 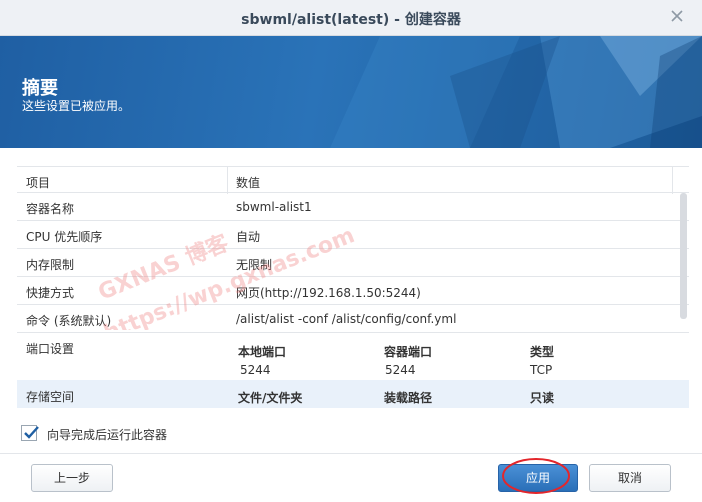 What do you see at coordinates (50, 293) in the screenshot?
I see `row-key: 快捷方式` at bounding box center [50, 293].